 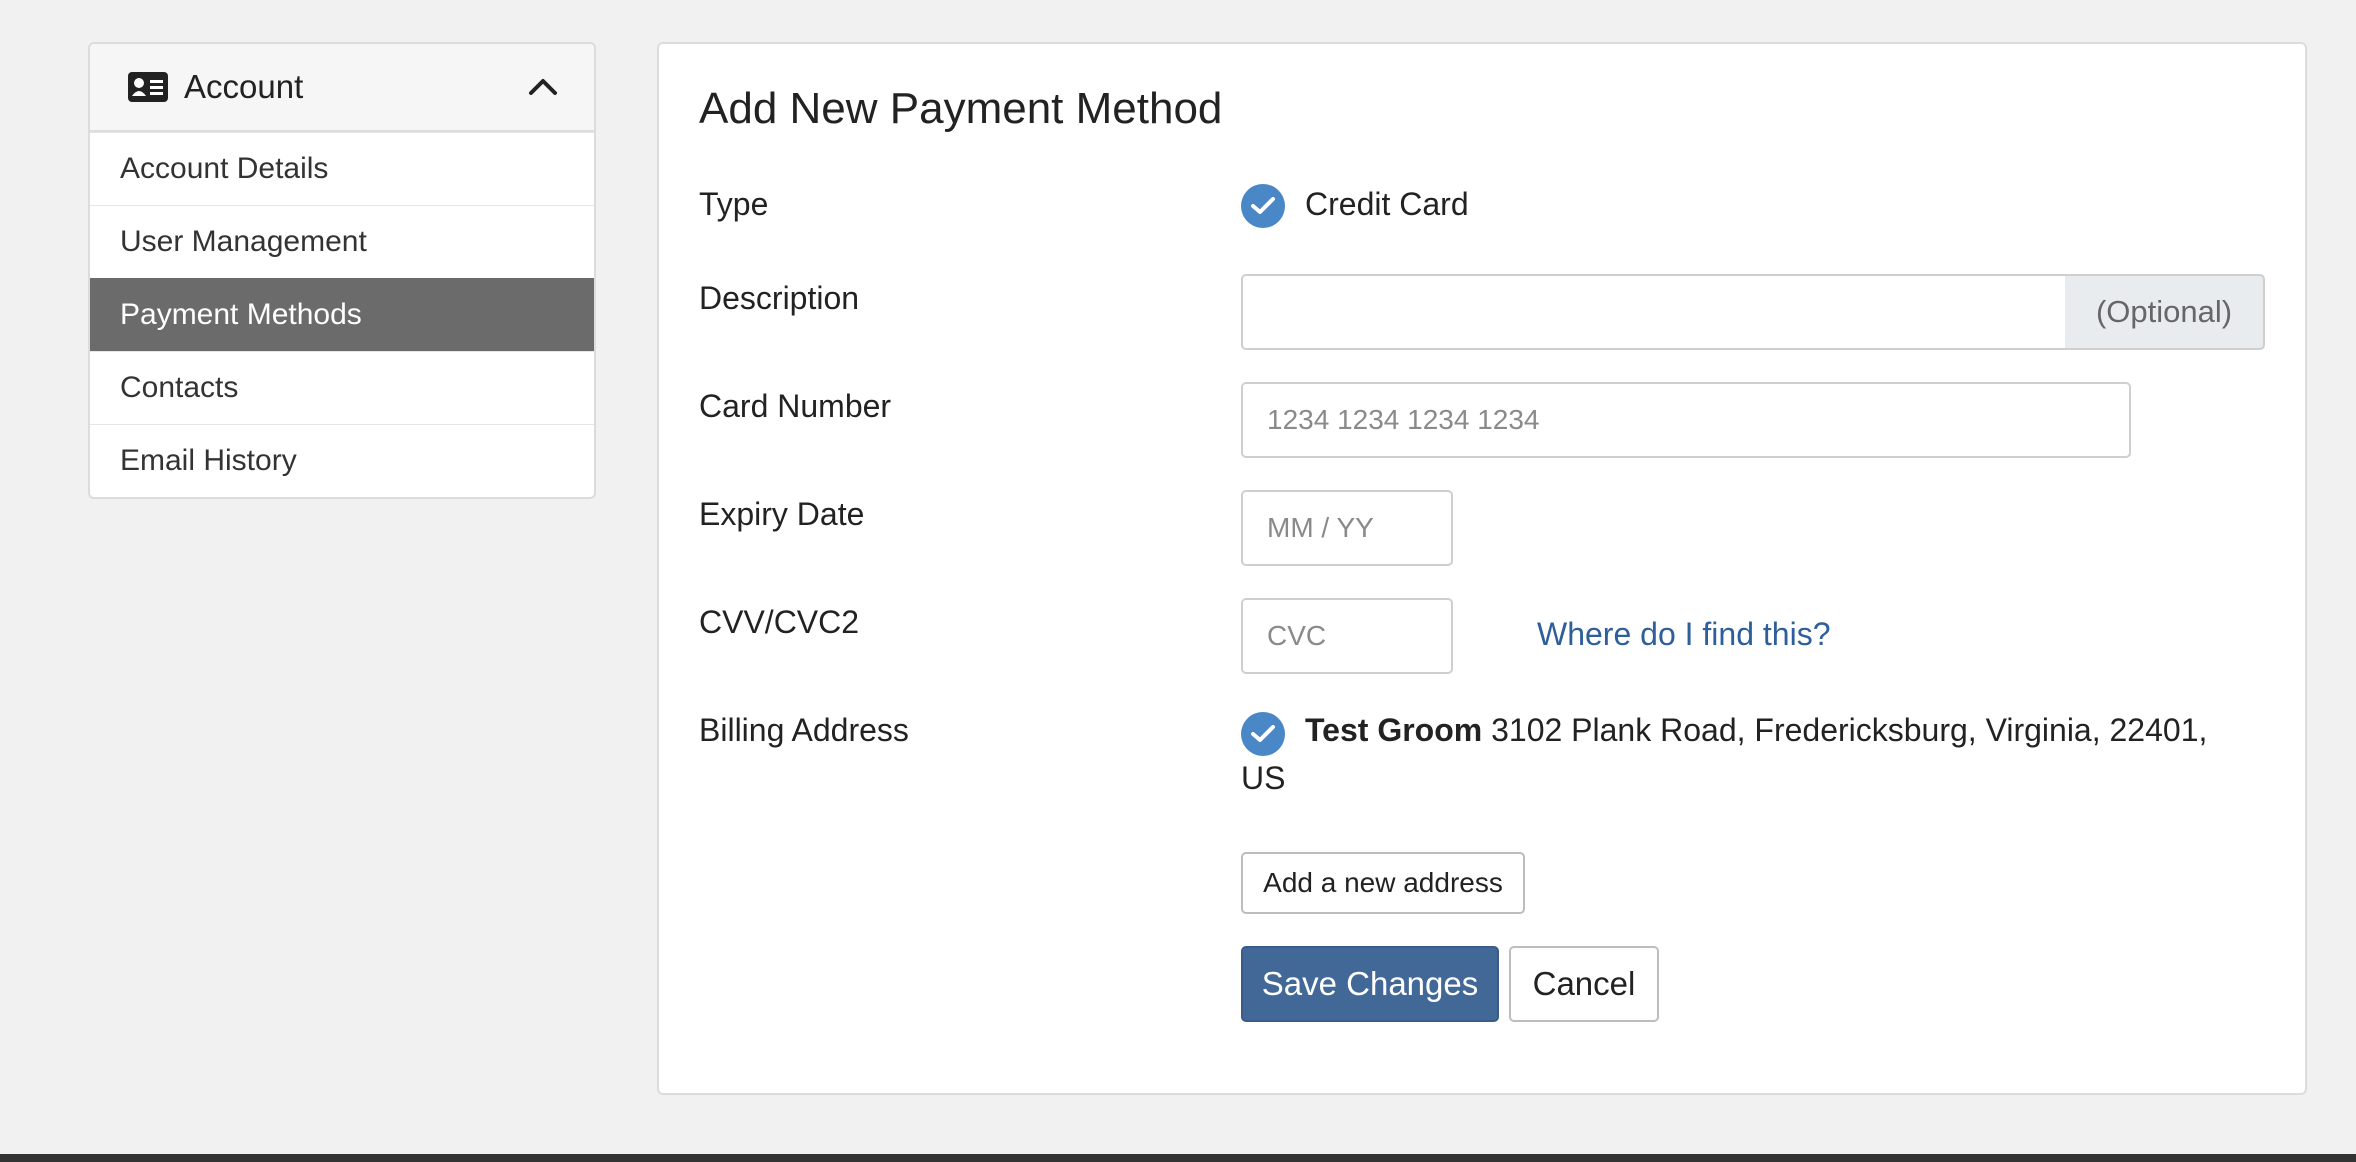 I want to click on page-title: Add New Payment Method, so click(x=961, y=108).